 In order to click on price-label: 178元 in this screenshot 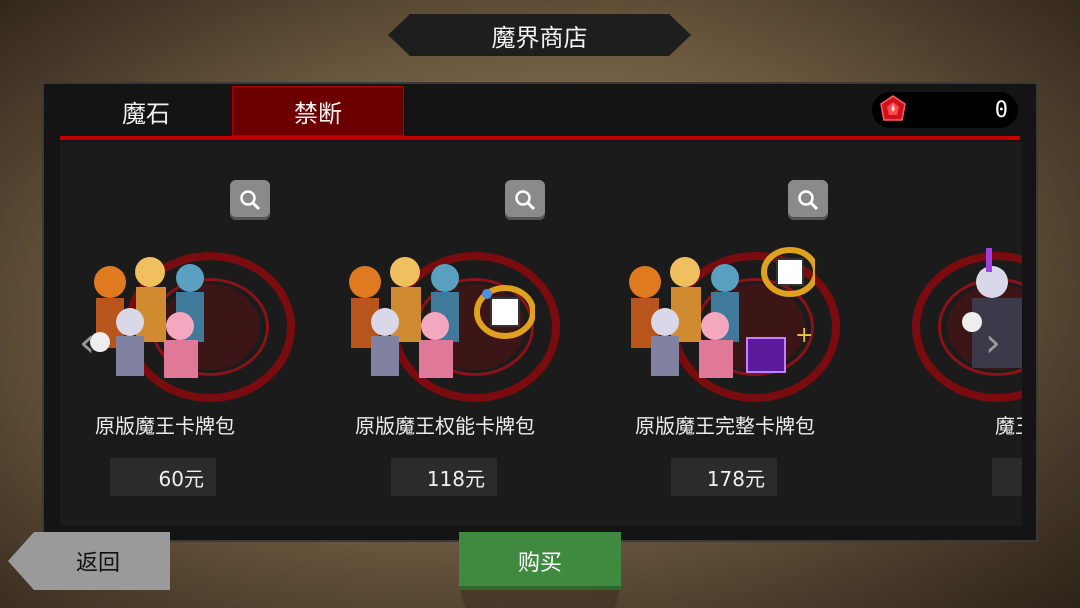, I will do `click(724, 477)`.